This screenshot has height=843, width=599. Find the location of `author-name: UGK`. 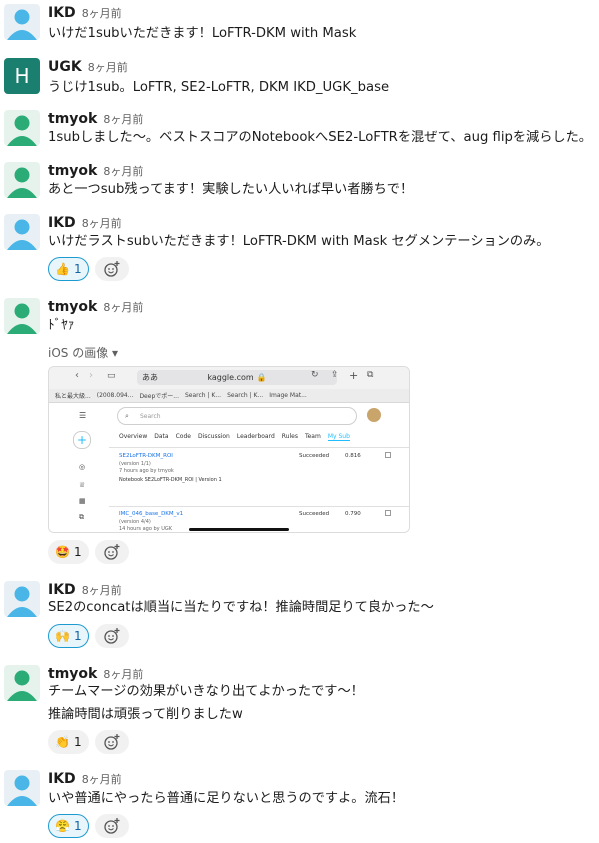

author-name: UGK is located at coordinates (65, 67).